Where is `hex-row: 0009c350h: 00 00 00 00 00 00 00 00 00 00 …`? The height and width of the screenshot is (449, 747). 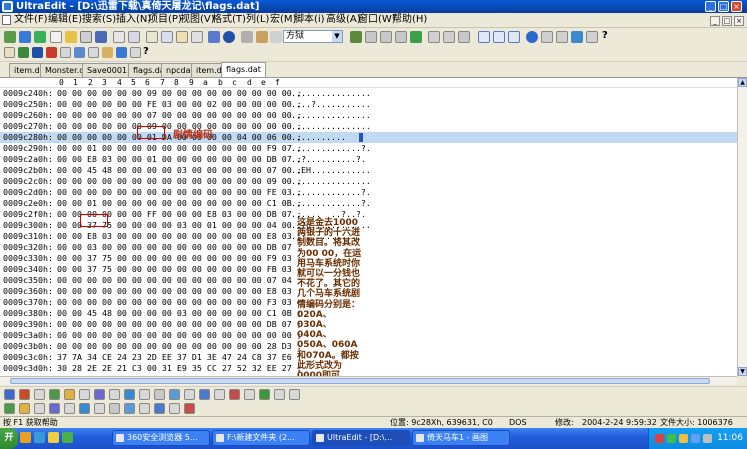
hex-row: 0009c350h: 00 00 00 00 00 00 00 00 00 00 … is located at coordinates (368, 280).